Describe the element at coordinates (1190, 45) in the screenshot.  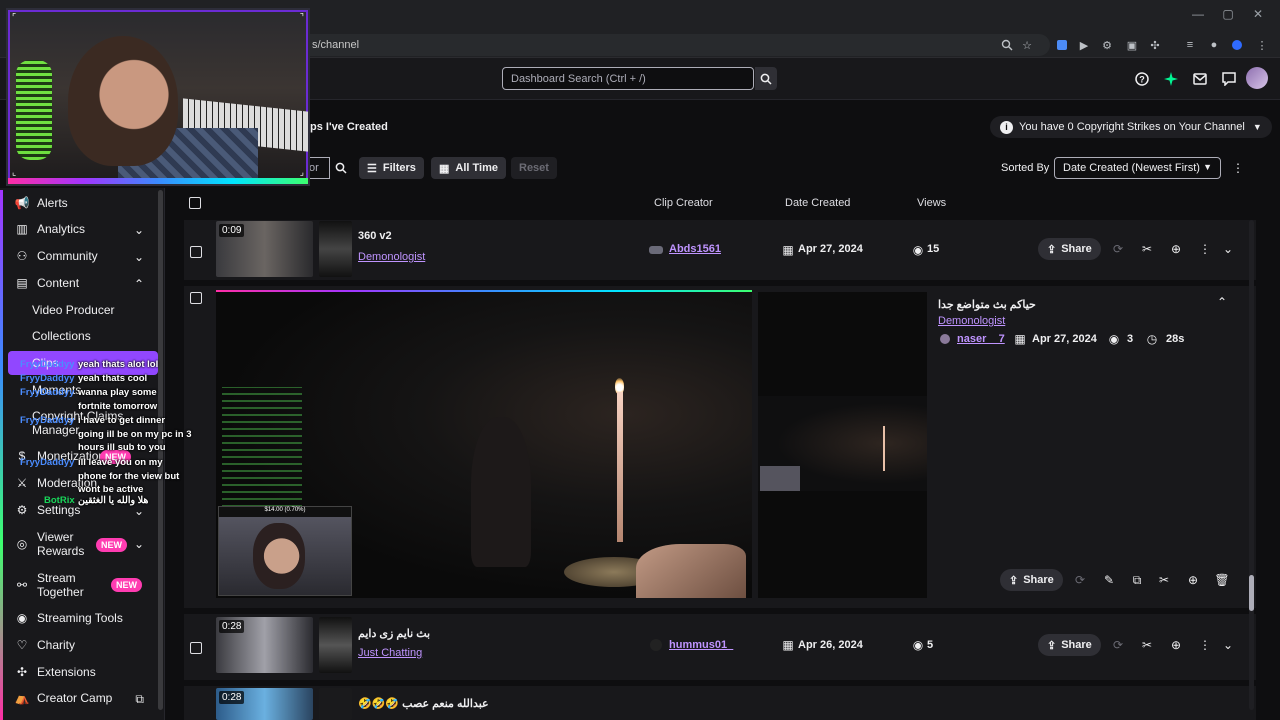
I see `reading-list-icon: ≡` at that location.